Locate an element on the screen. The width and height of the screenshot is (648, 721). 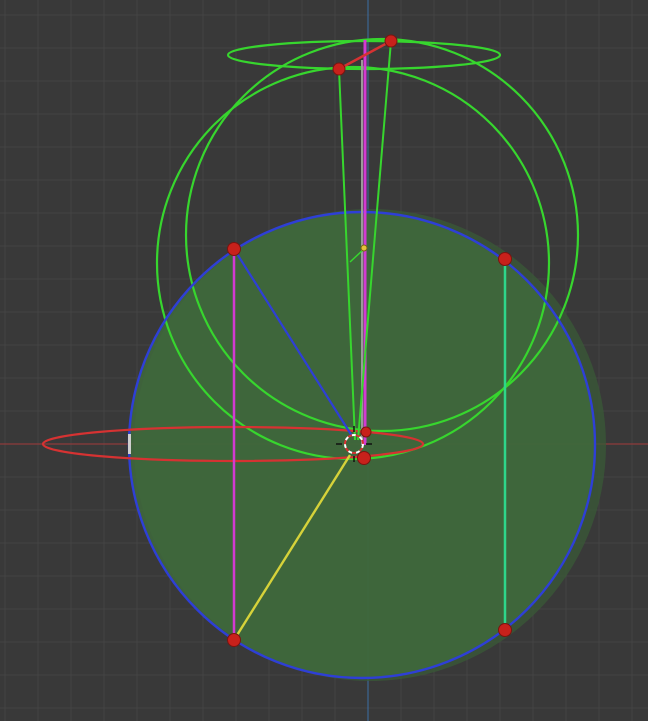
control-point-right-upper is located at coordinates (505, 259).